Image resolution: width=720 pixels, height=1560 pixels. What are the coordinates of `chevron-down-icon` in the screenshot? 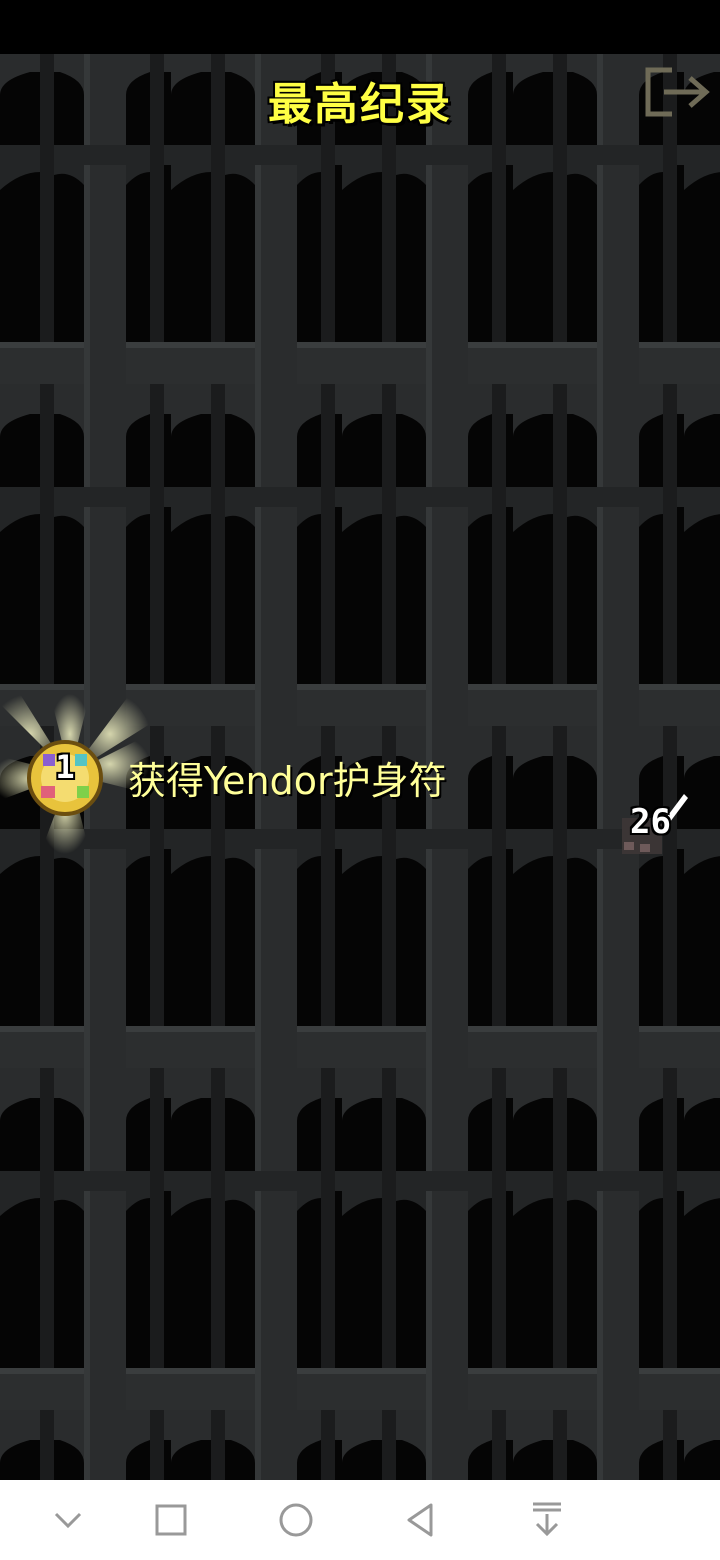 It's located at (68, 1520).